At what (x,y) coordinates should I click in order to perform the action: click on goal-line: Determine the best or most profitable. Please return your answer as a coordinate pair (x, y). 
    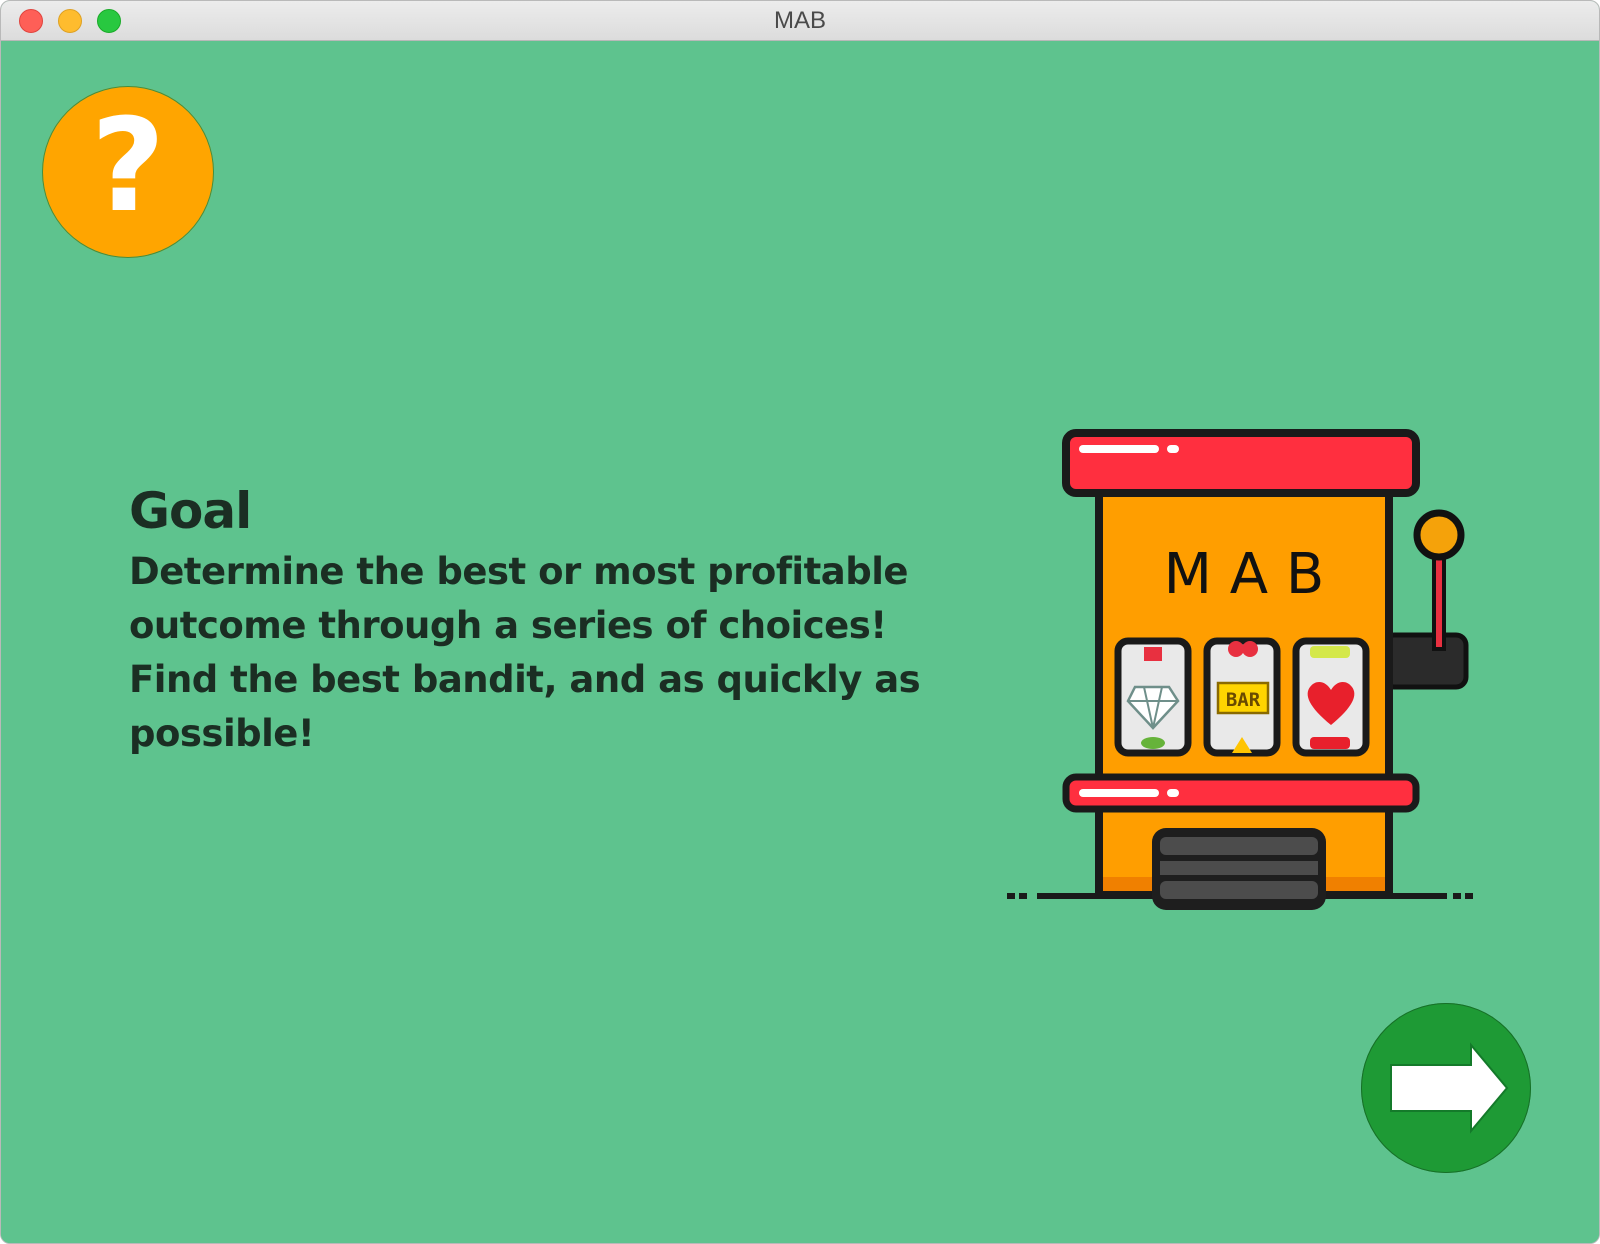
    Looking at the image, I should click on (519, 571).